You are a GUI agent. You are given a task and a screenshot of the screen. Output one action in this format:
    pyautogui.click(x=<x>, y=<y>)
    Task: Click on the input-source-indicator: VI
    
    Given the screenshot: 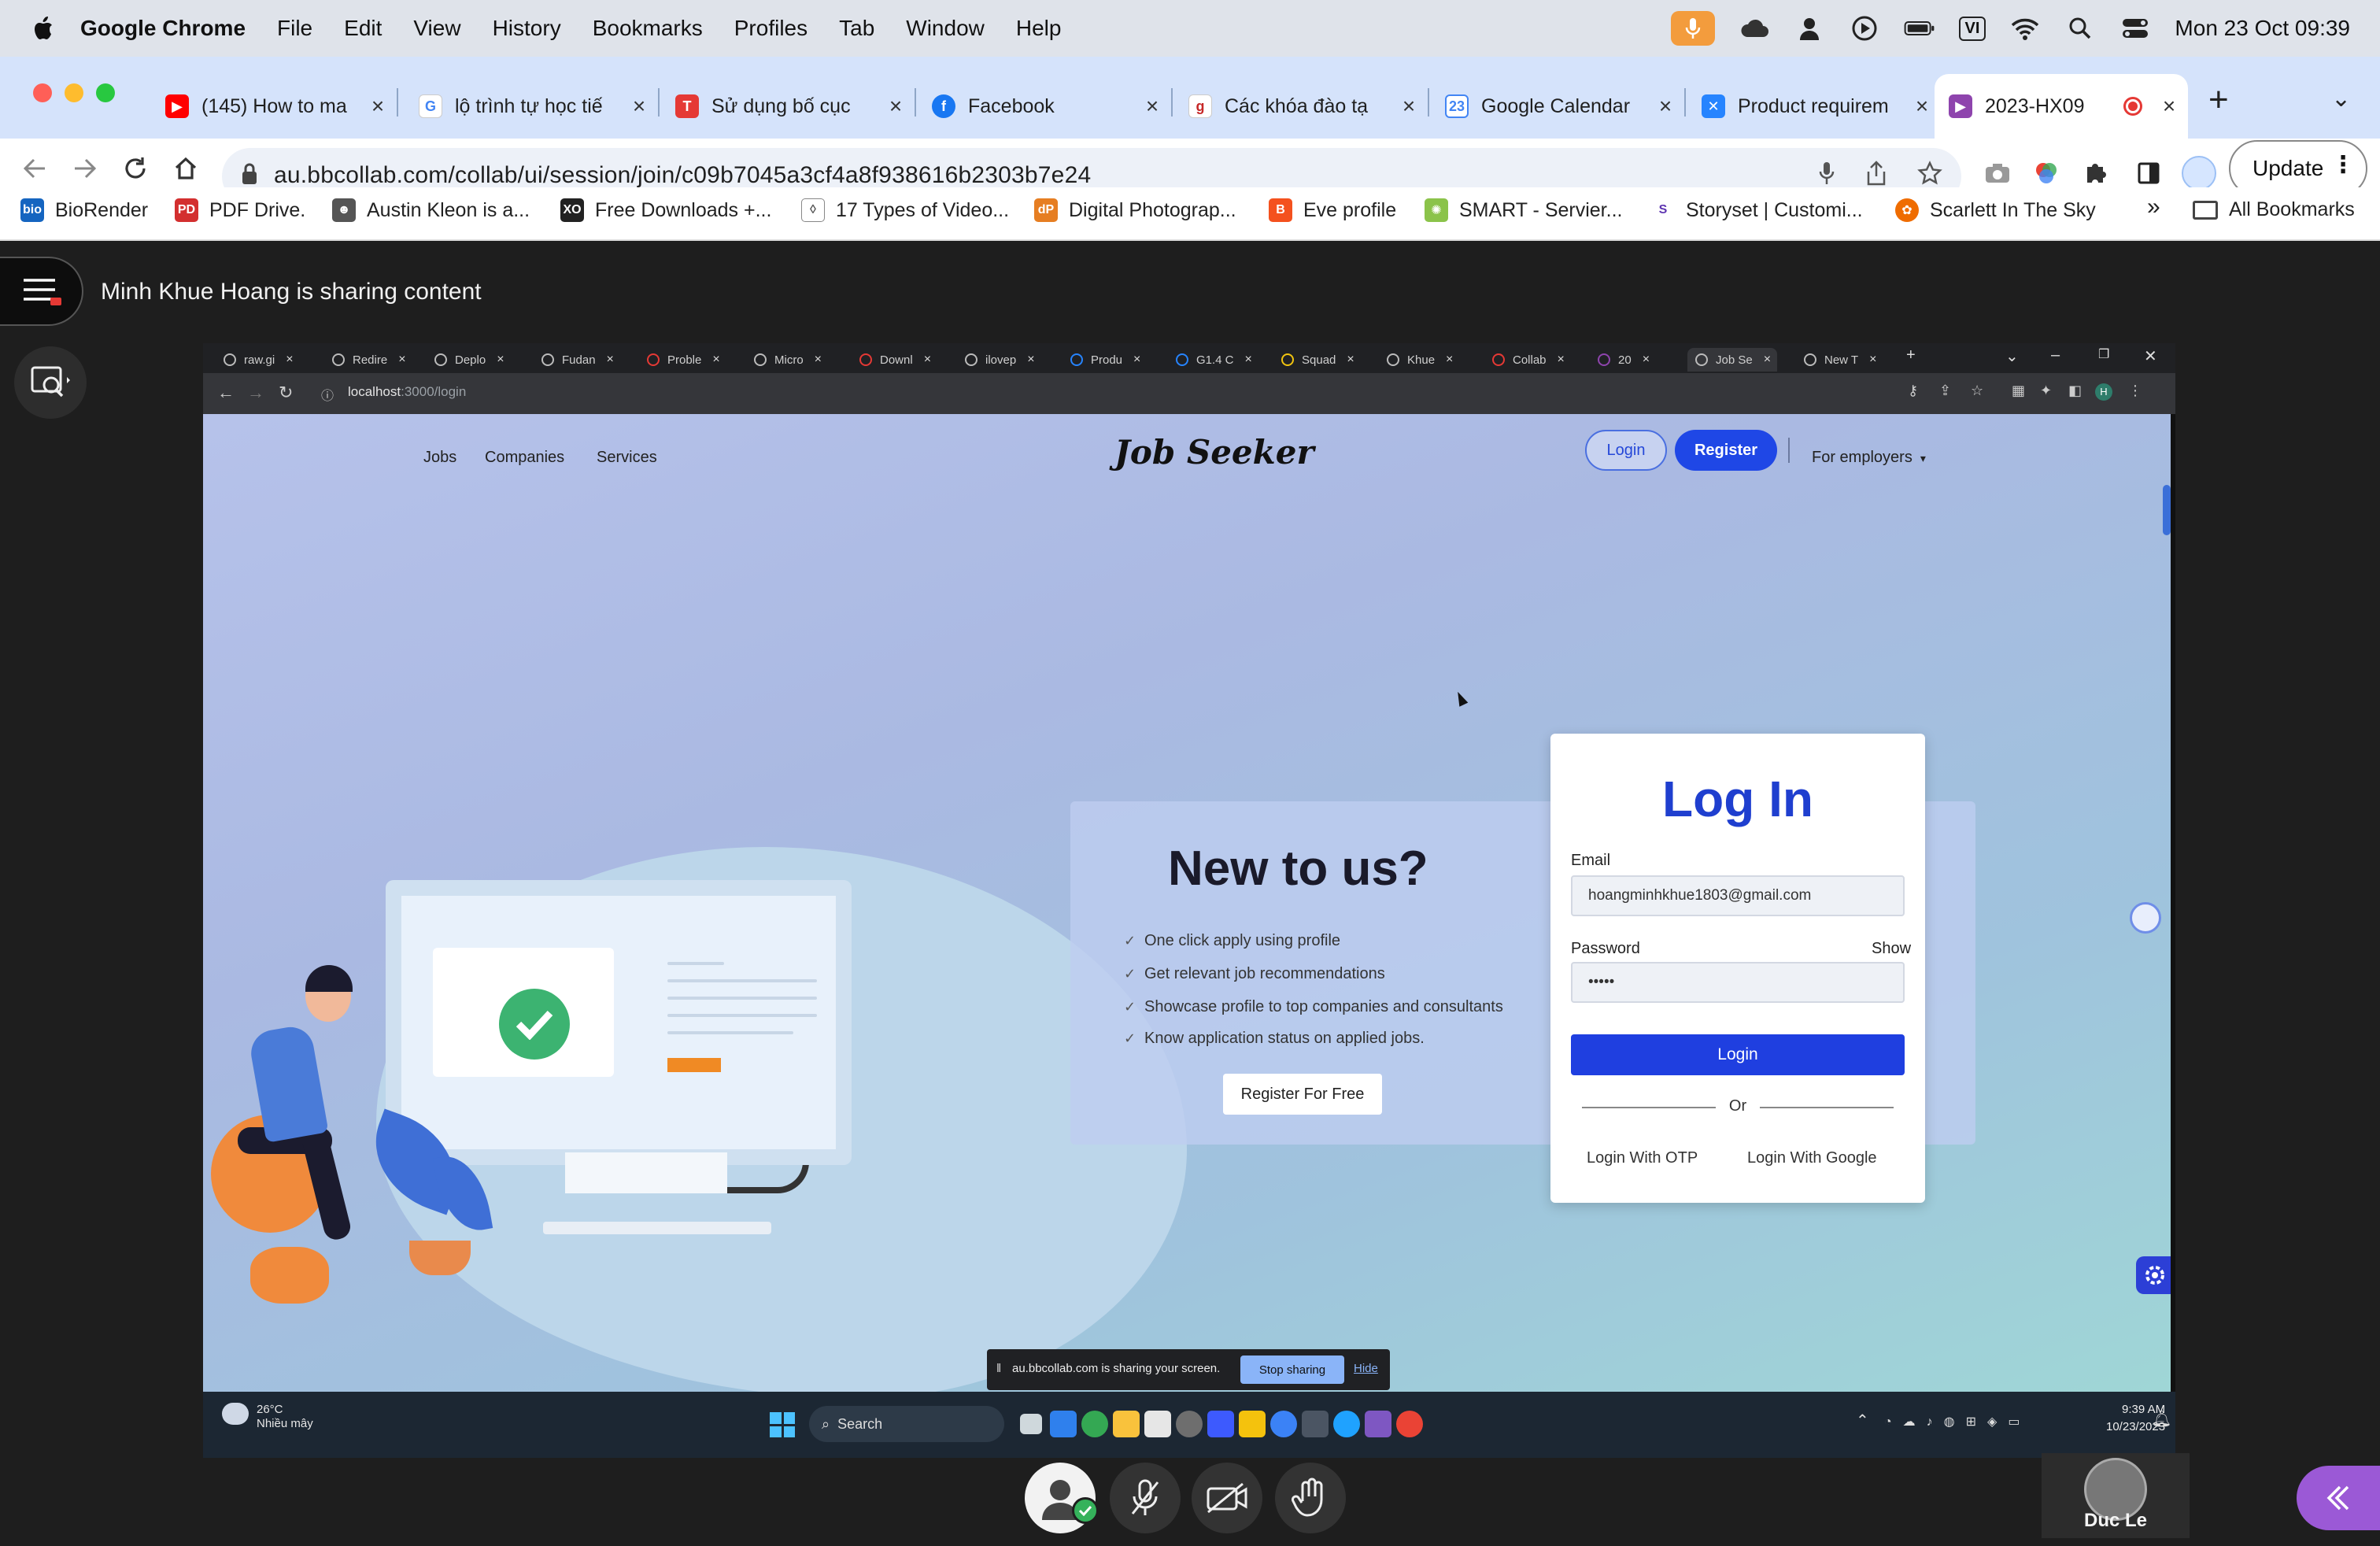 What is the action you would take?
    pyautogui.click(x=1972, y=28)
    